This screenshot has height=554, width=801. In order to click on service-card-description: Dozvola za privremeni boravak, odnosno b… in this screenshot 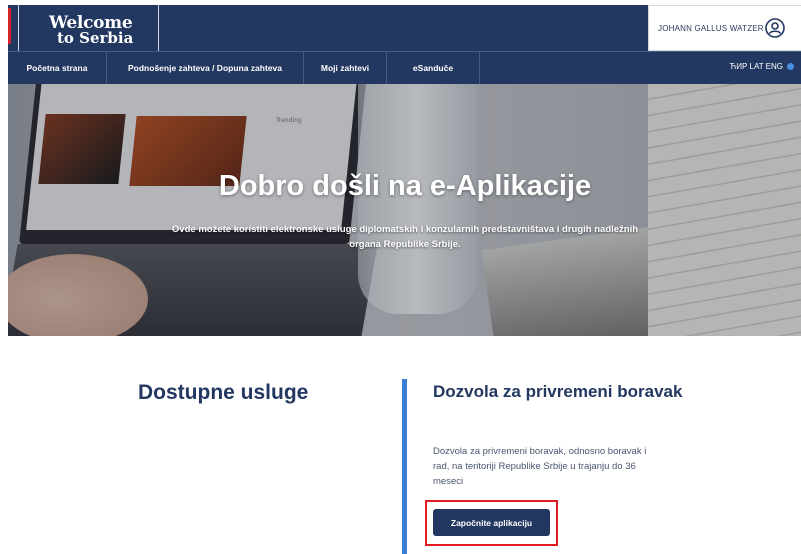, I will do `click(540, 466)`.